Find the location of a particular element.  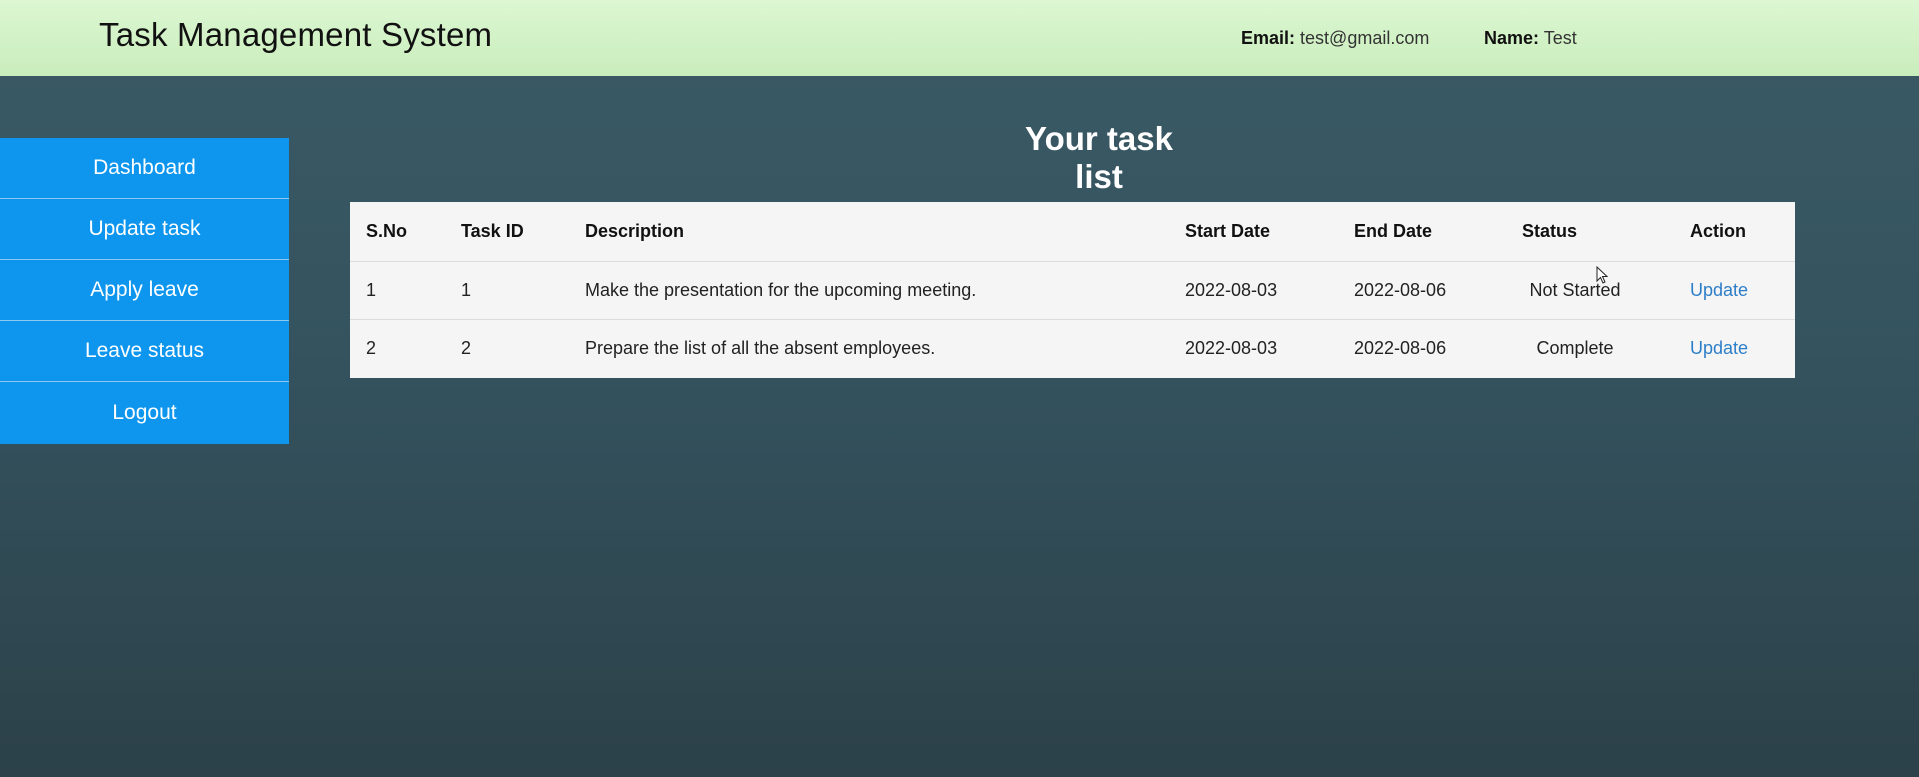

sidebar-item-label: Update task is located at coordinates (144, 228).